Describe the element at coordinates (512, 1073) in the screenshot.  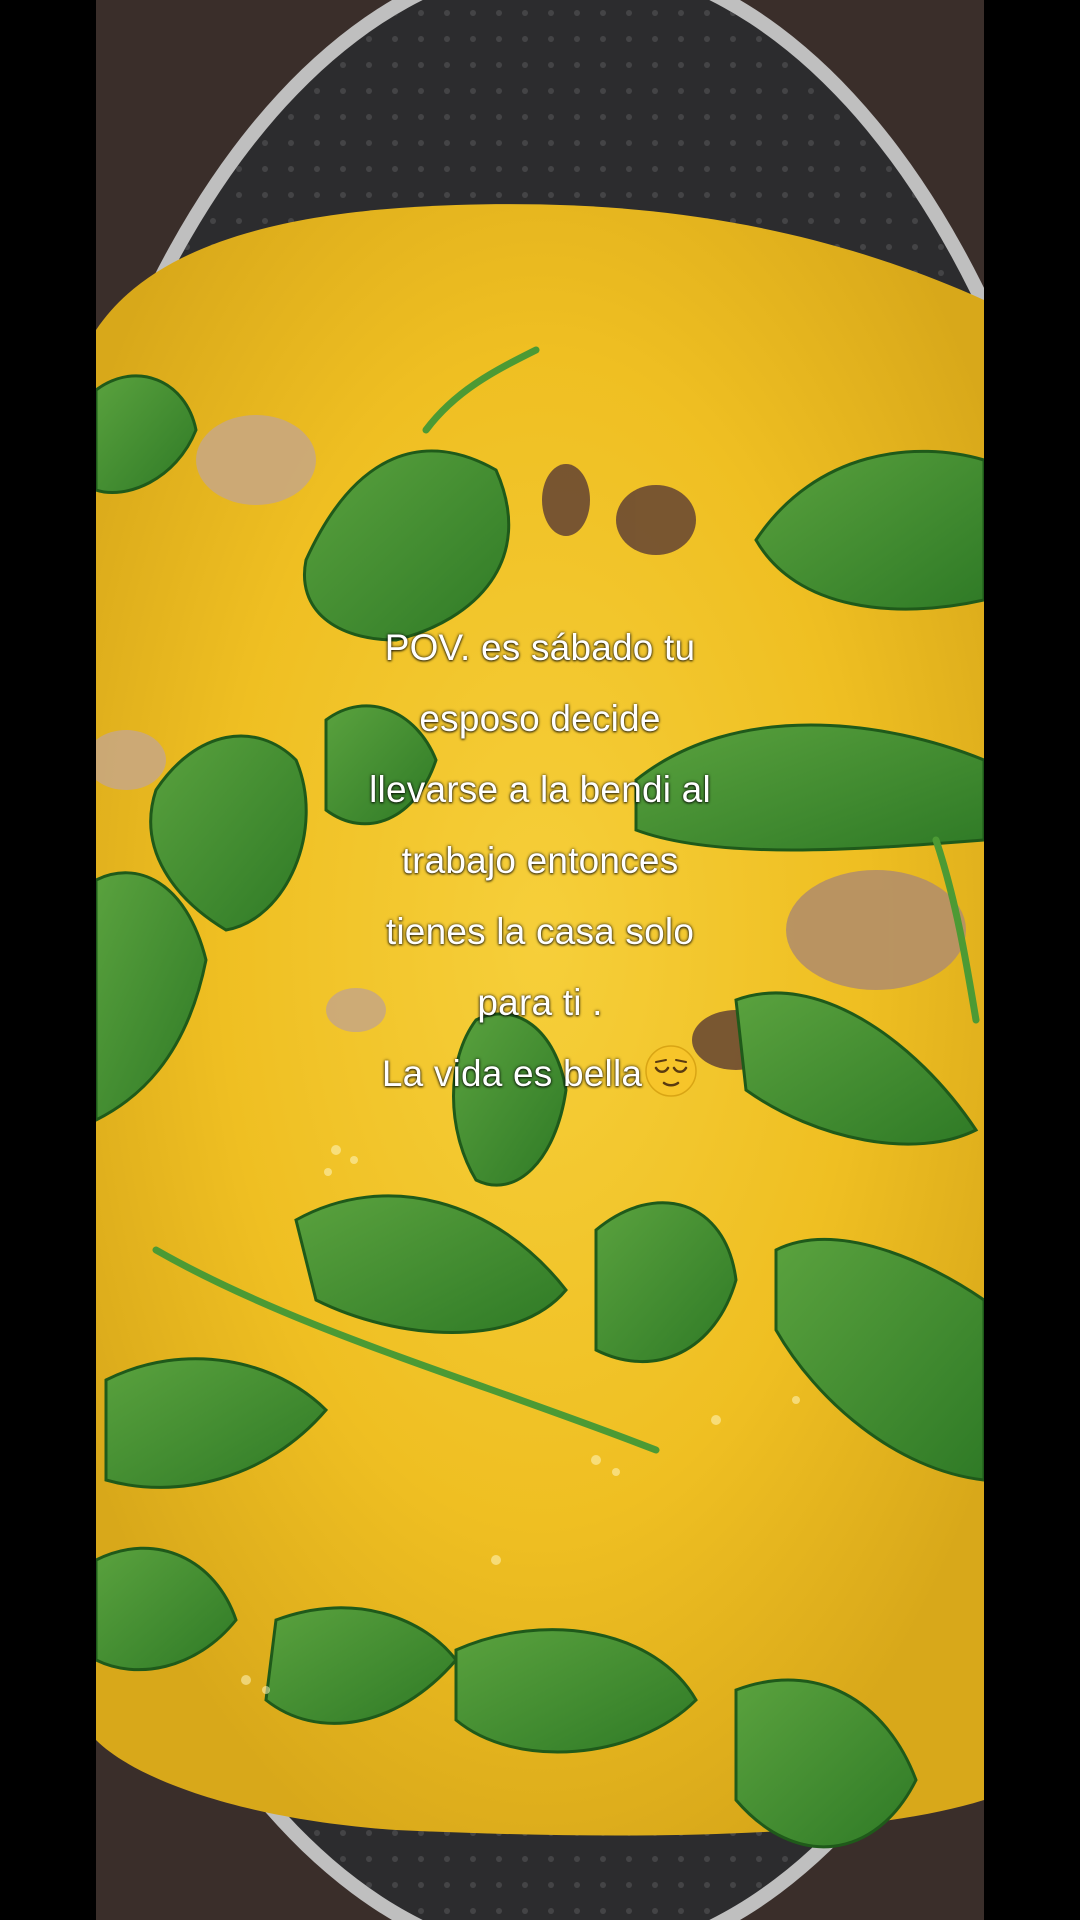
I see `caption-line: La vida es bella` at that location.